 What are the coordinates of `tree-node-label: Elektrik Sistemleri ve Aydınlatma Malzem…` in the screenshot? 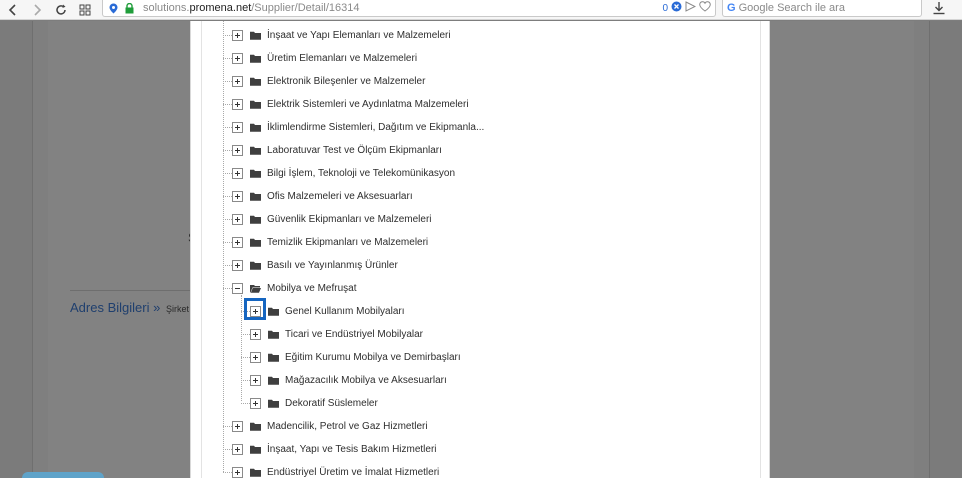 It's located at (368, 104).